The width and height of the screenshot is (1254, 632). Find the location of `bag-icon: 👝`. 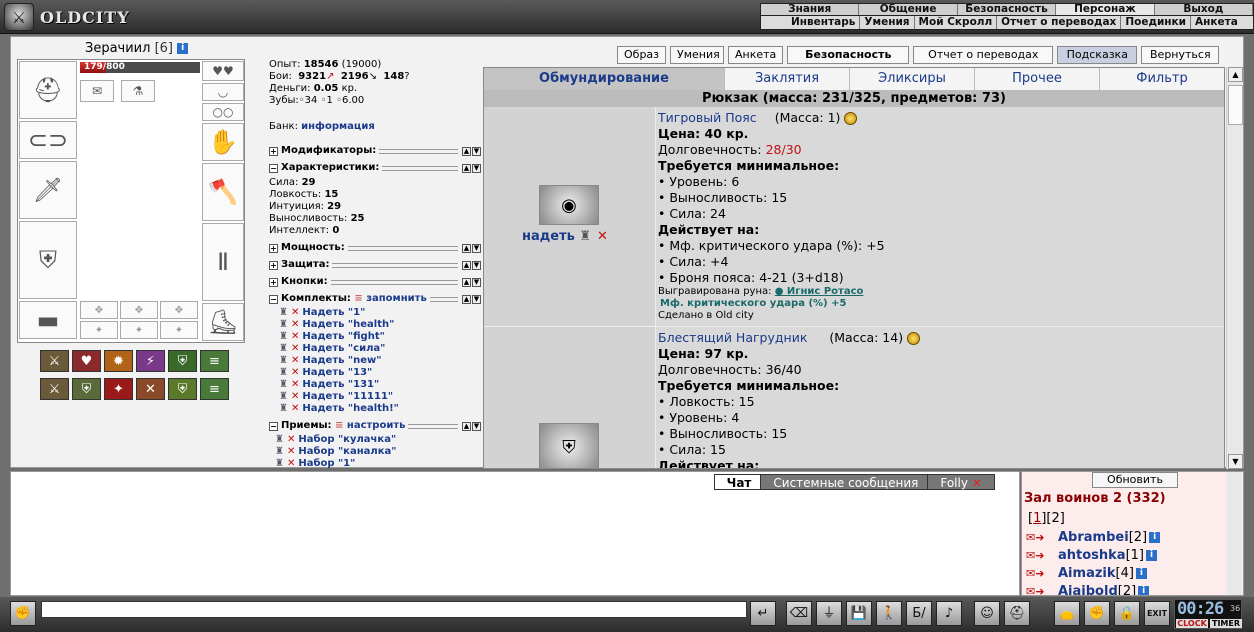

bag-icon: 👝 is located at coordinates (1067, 613).